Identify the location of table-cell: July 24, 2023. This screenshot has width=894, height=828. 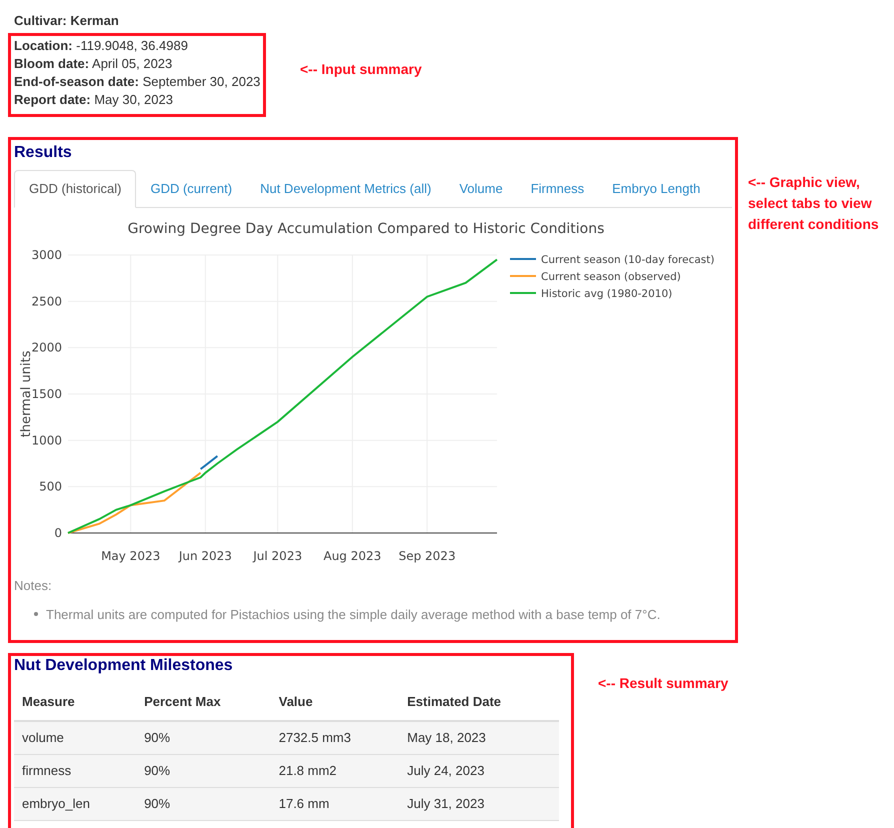
(479, 770).